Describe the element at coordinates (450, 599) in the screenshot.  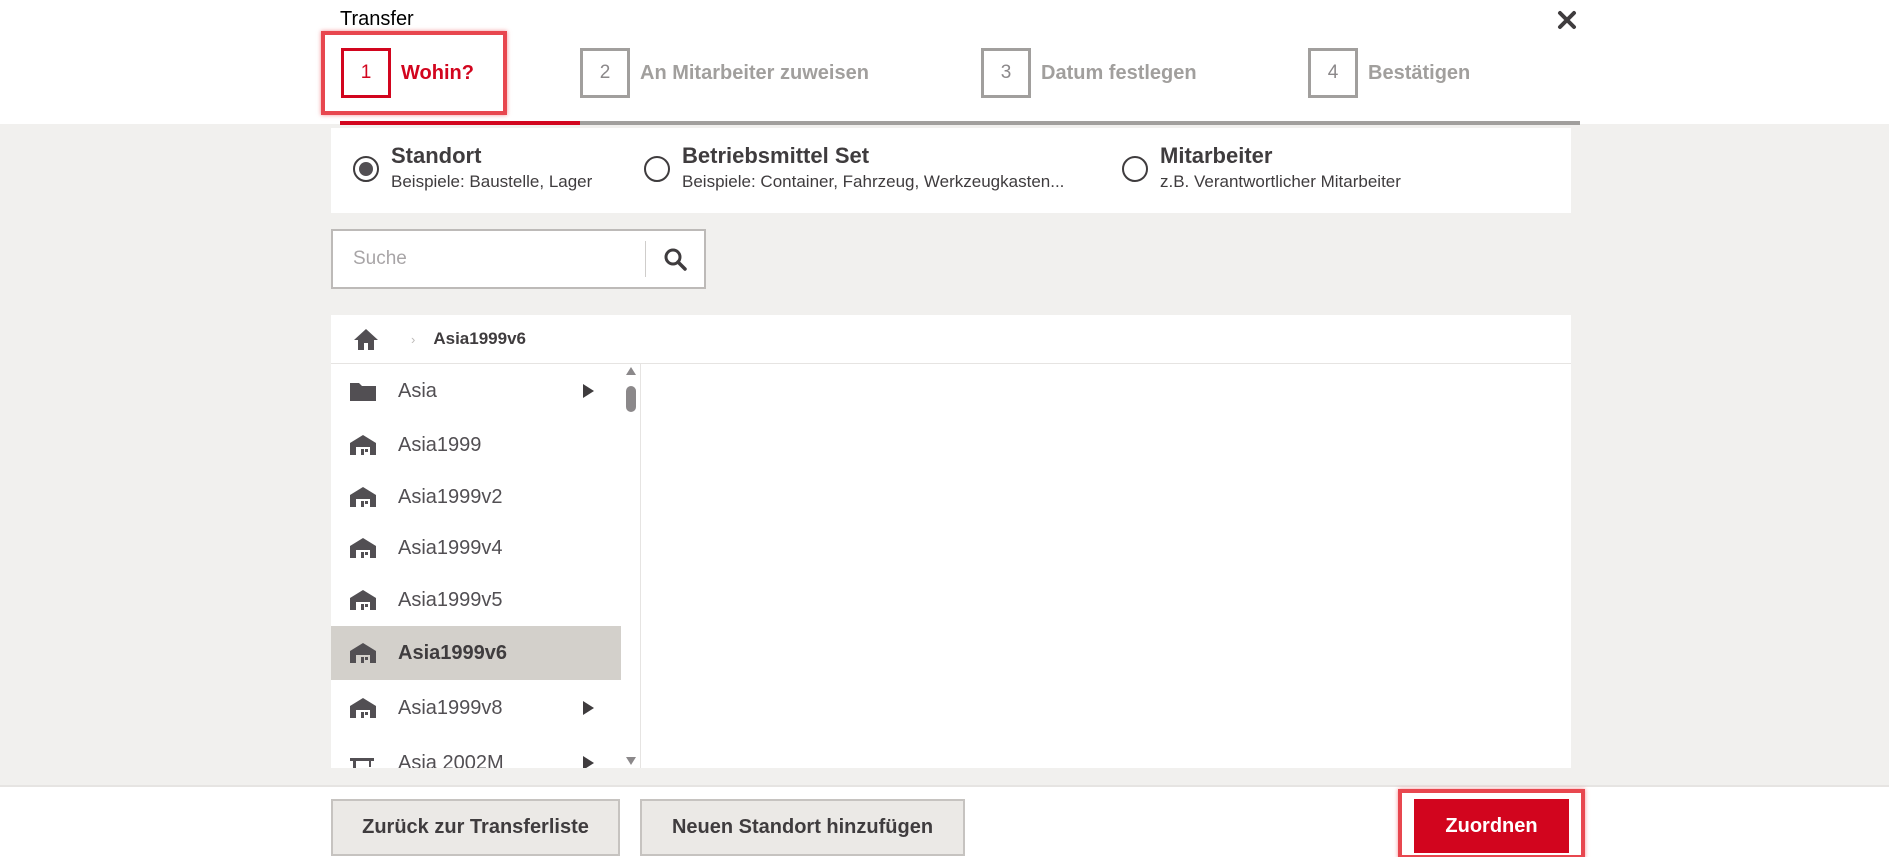
I see `list-item-label: Asia1999v5` at that location.